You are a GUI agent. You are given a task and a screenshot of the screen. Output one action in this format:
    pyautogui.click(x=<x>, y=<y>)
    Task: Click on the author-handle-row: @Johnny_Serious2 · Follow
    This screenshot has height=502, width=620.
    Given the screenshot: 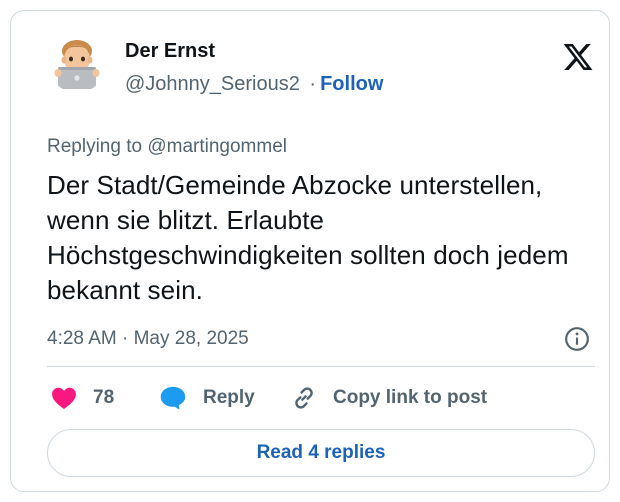 What is the action you would take?
    pyautogui.click(x=254, y=84)
    